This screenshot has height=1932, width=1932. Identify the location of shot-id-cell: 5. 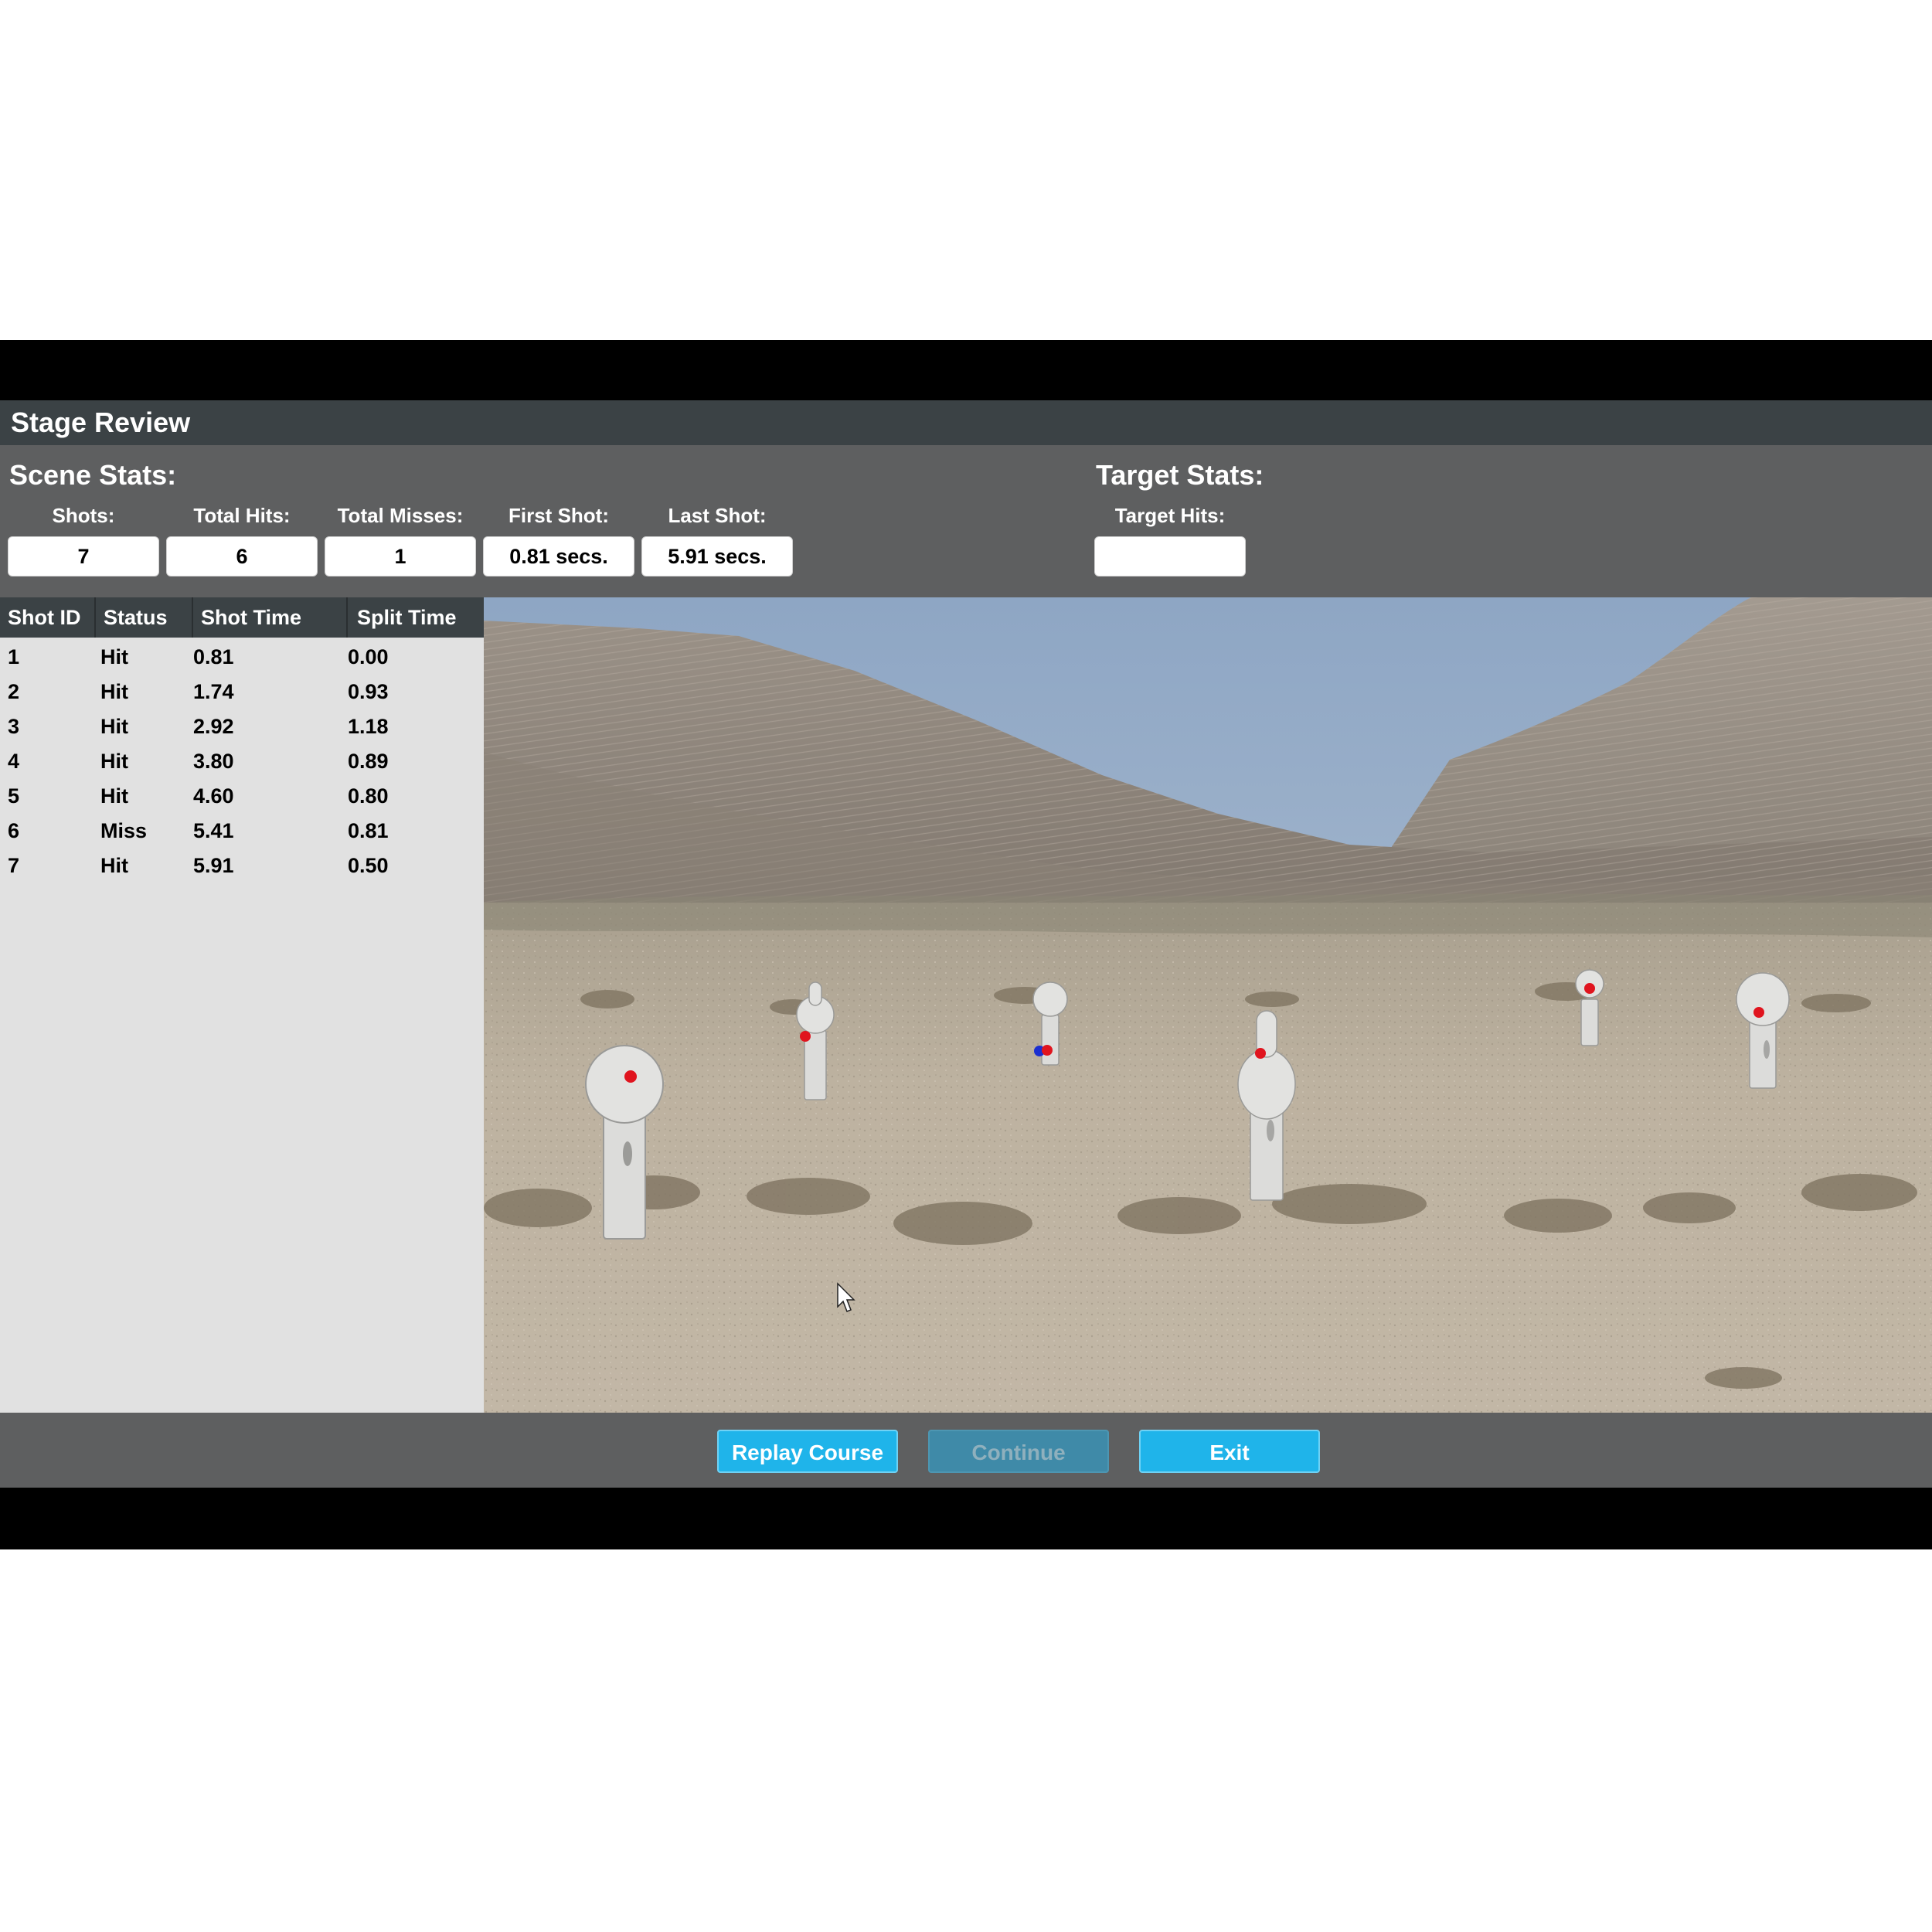
(14, 796).